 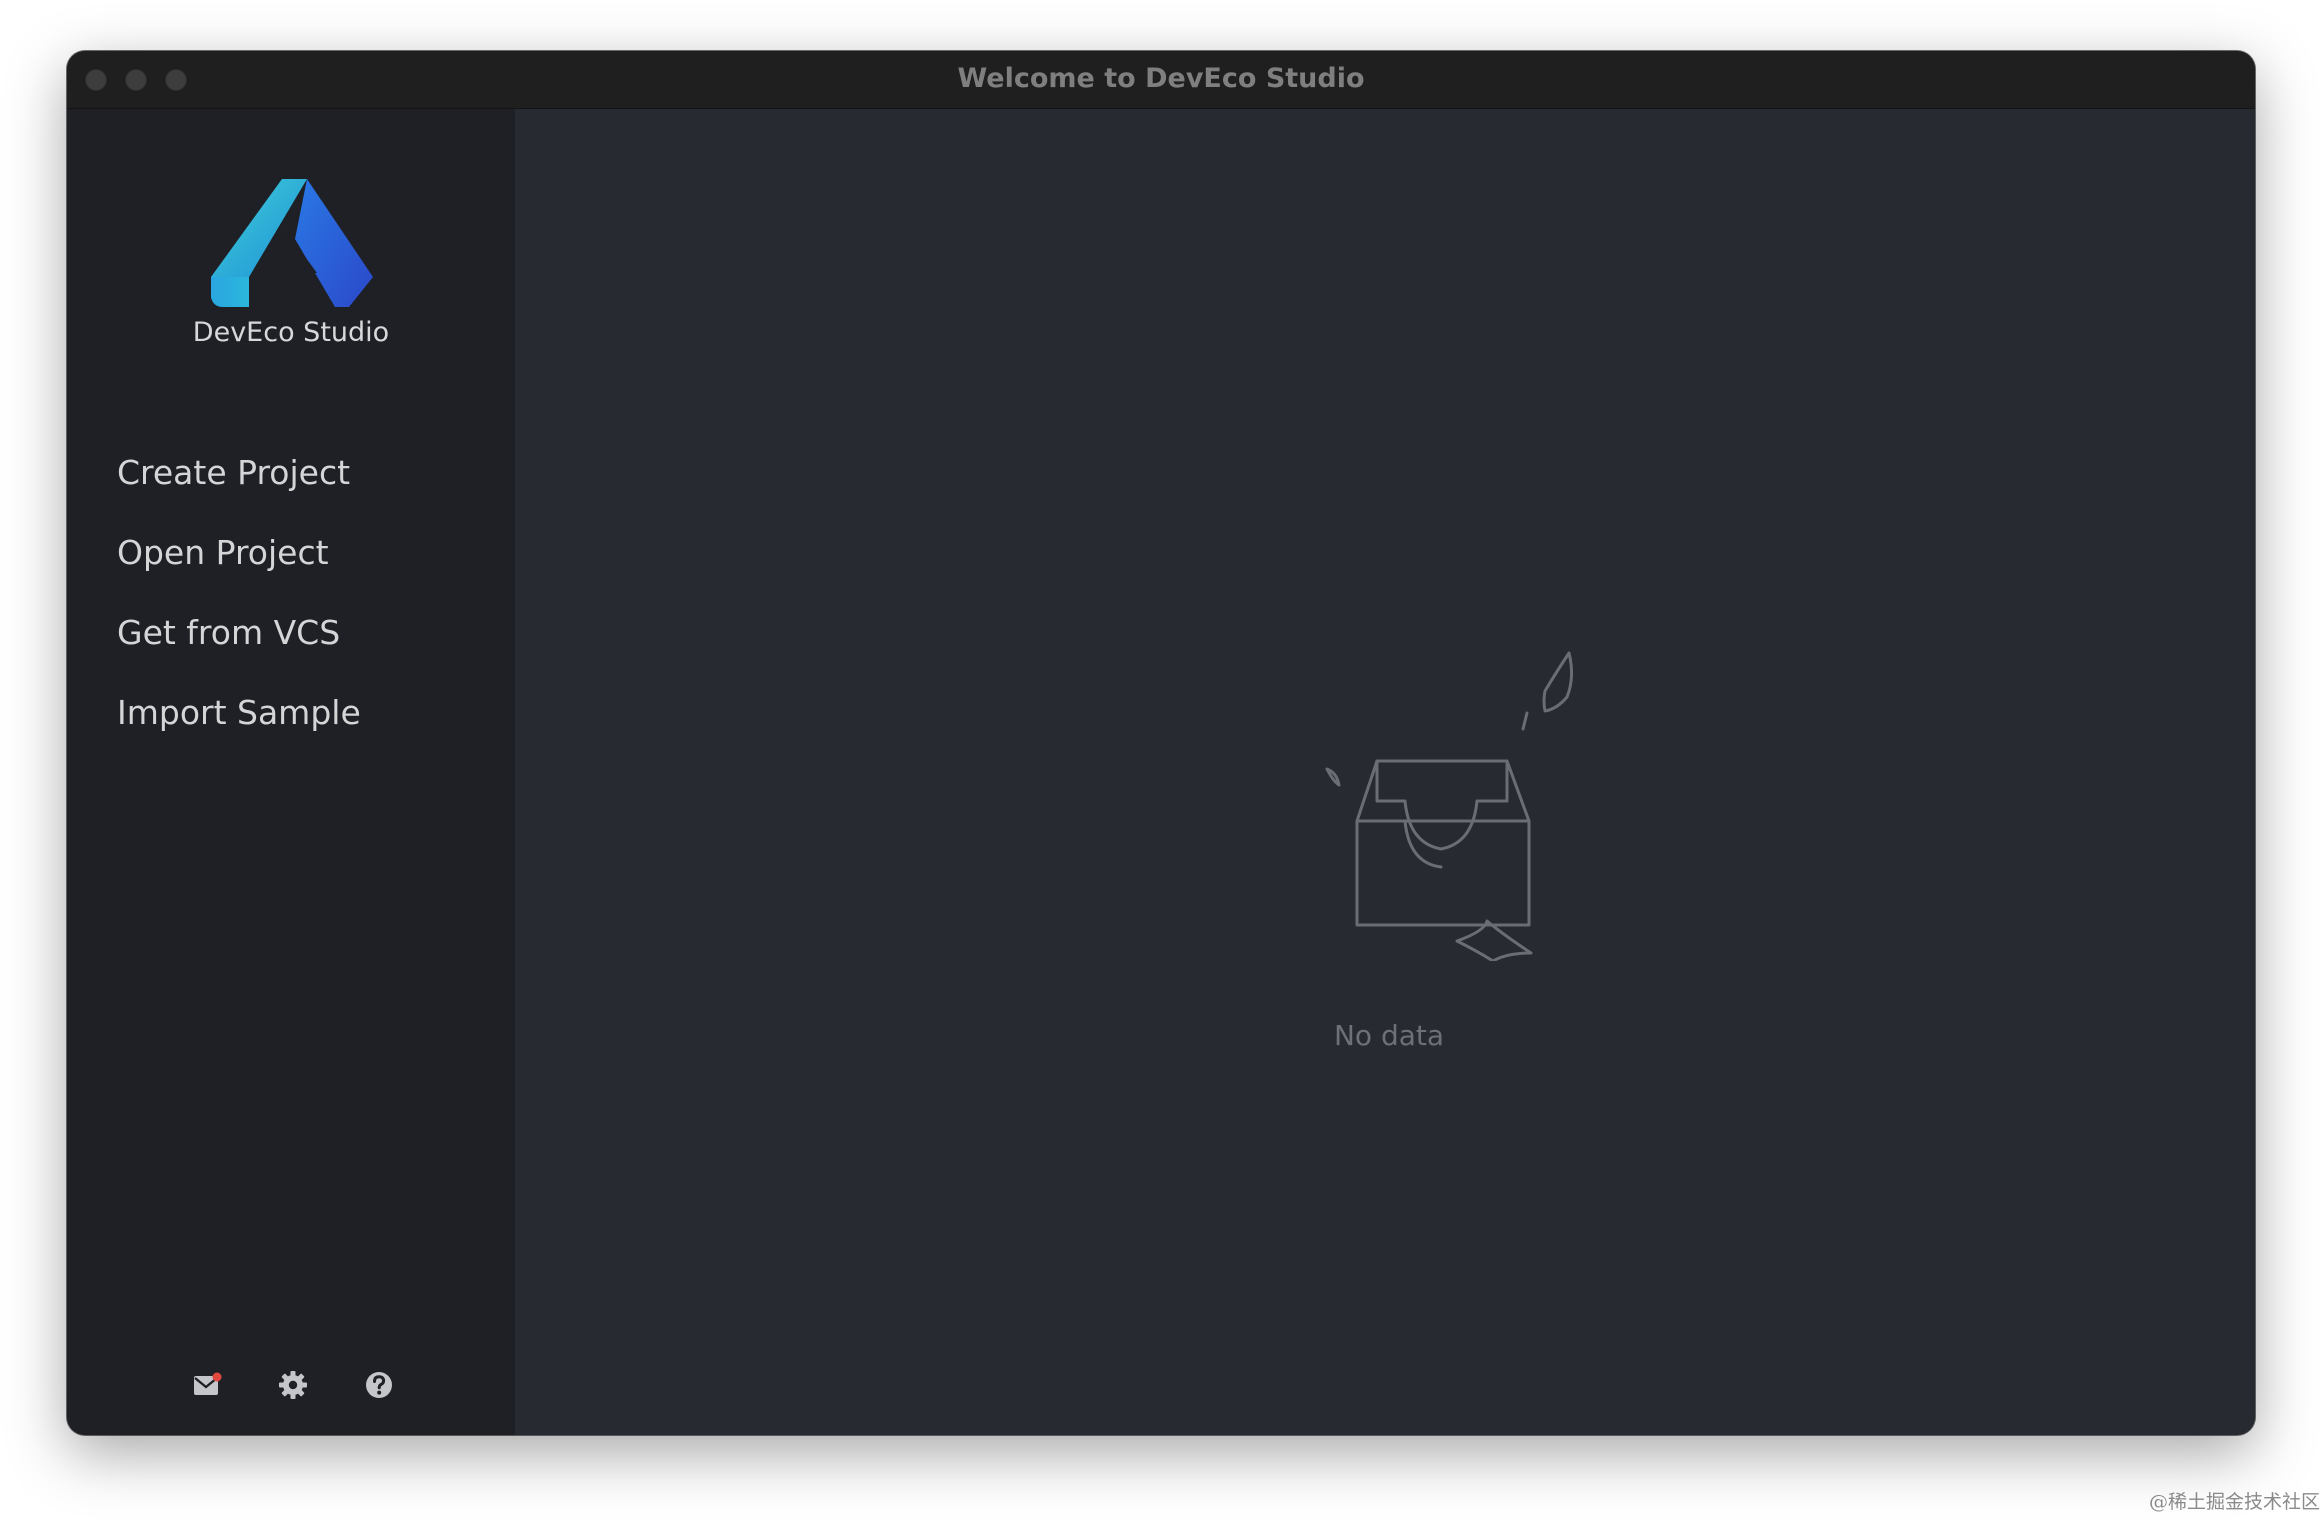 I want to click on mail-icon, so click(x=207, y=1385).